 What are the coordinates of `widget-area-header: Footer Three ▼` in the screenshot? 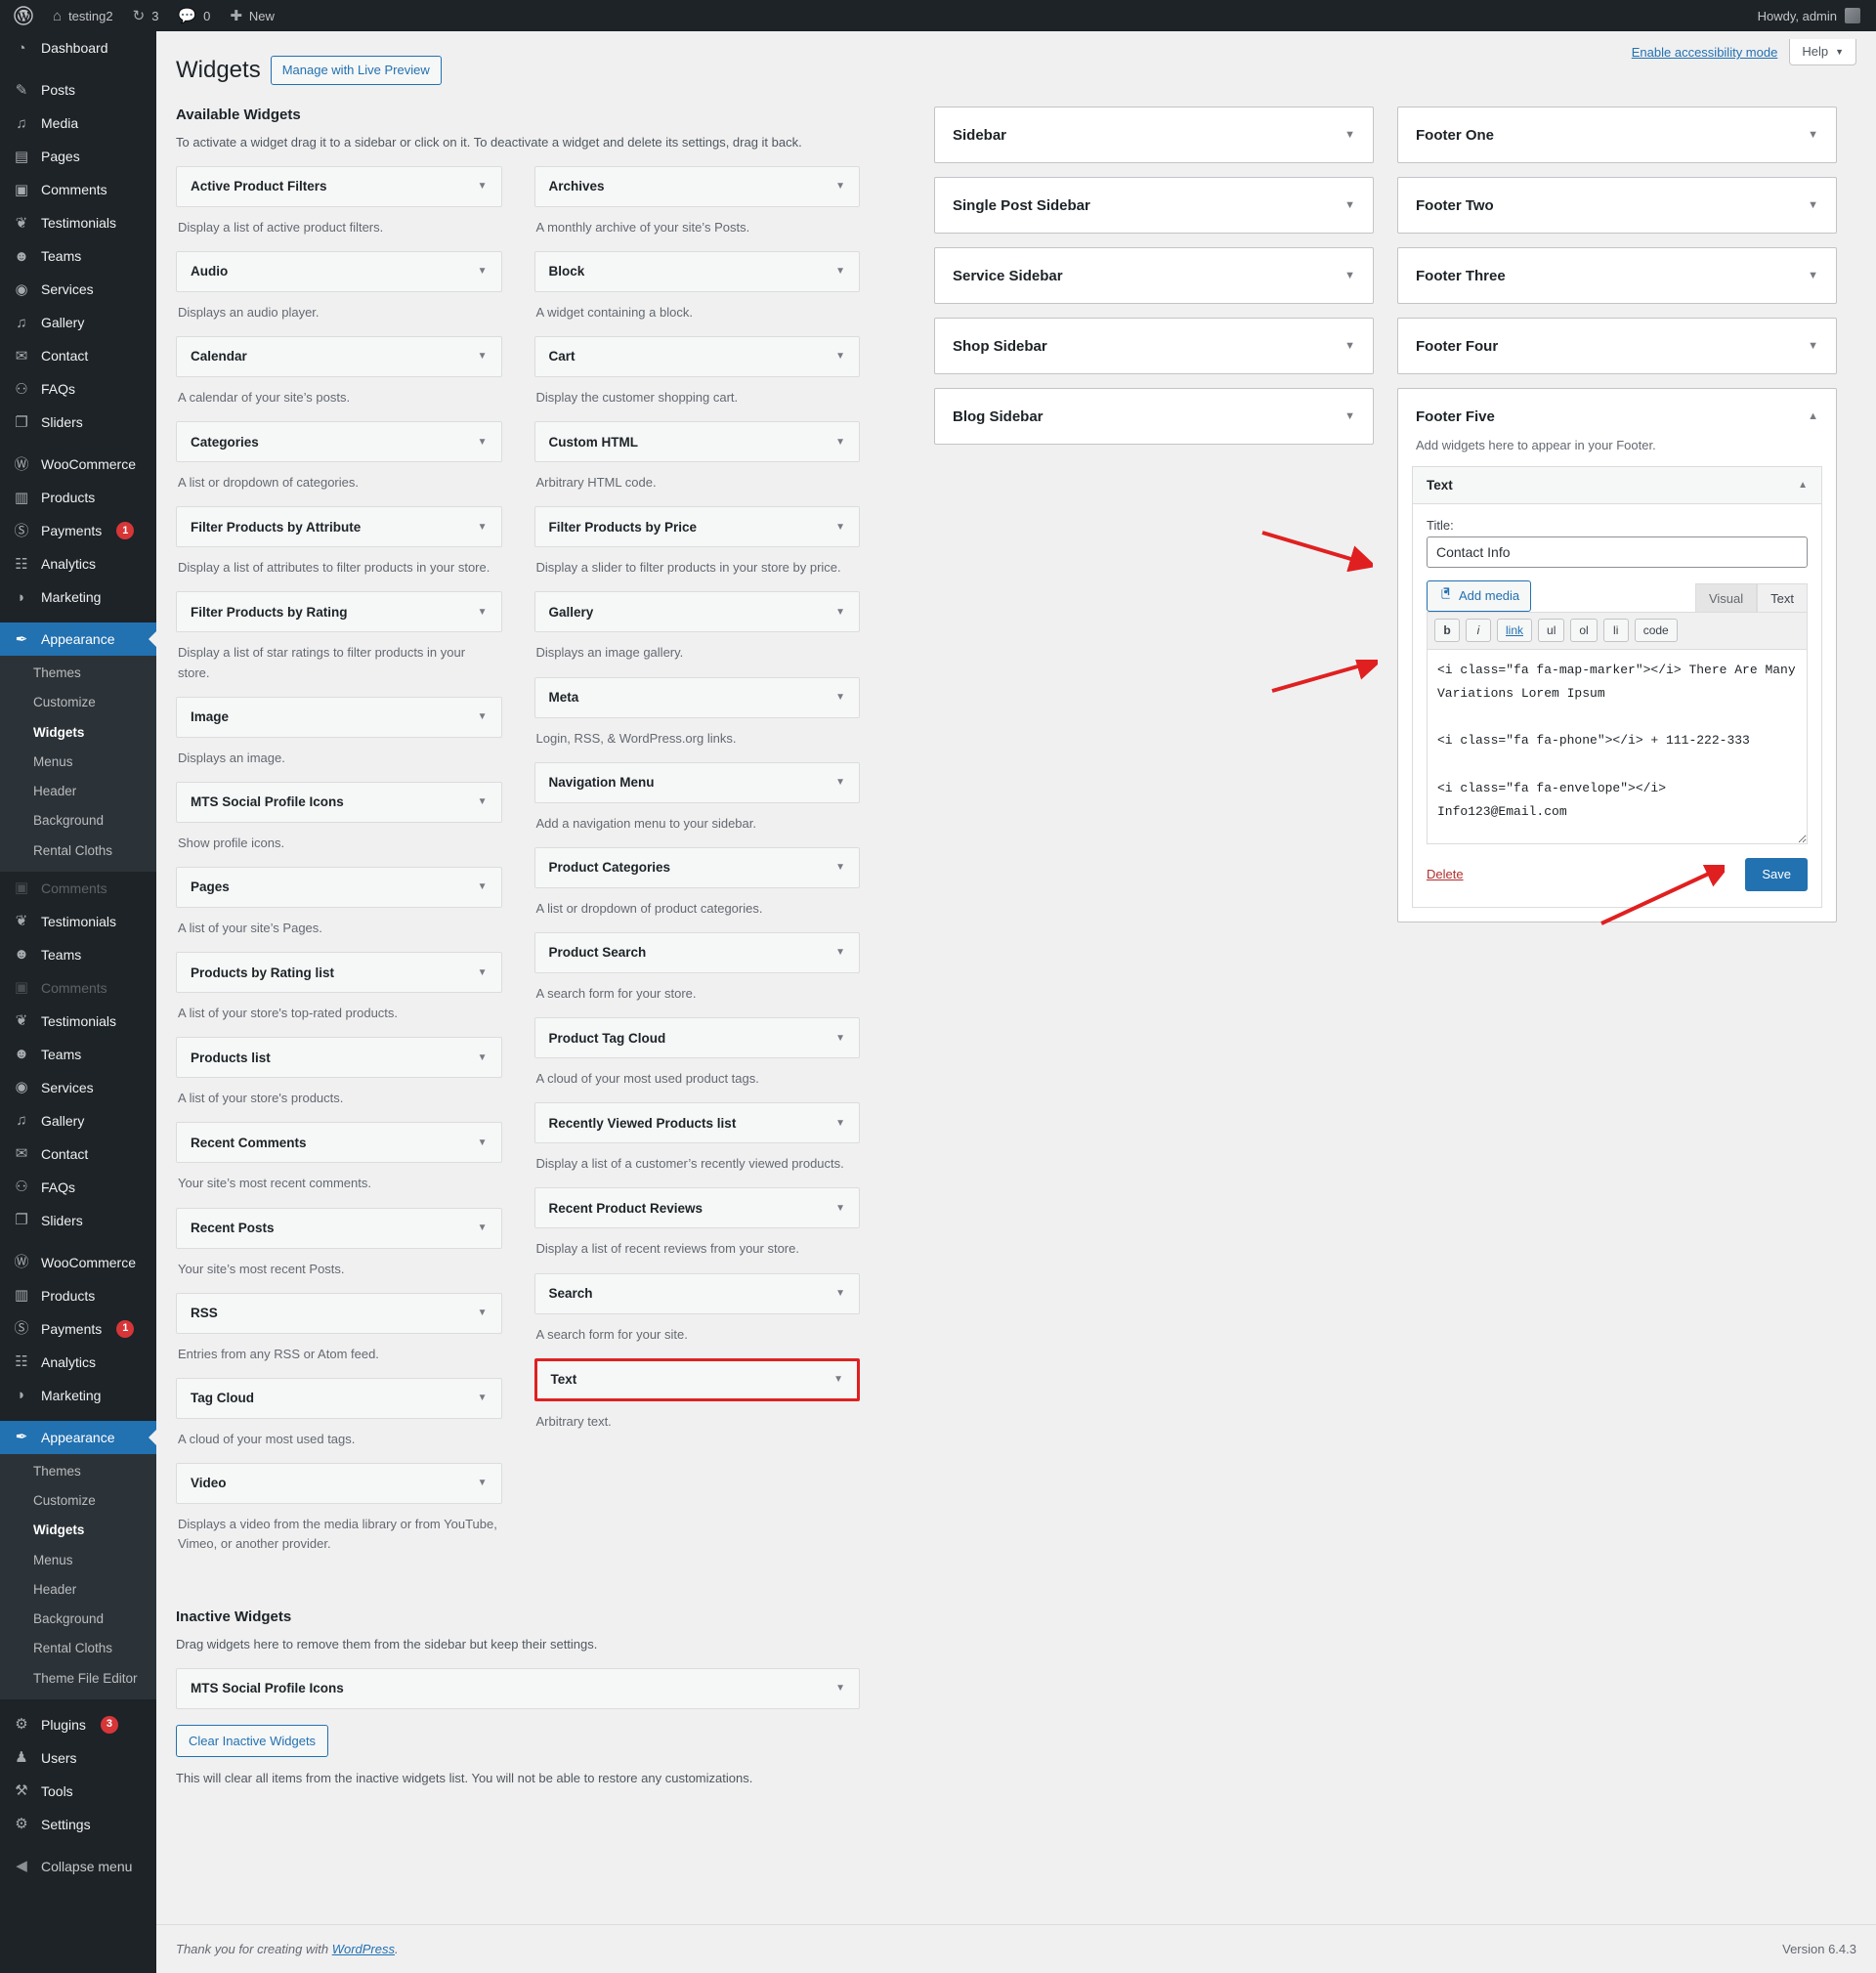 It's located at (1617, 275).